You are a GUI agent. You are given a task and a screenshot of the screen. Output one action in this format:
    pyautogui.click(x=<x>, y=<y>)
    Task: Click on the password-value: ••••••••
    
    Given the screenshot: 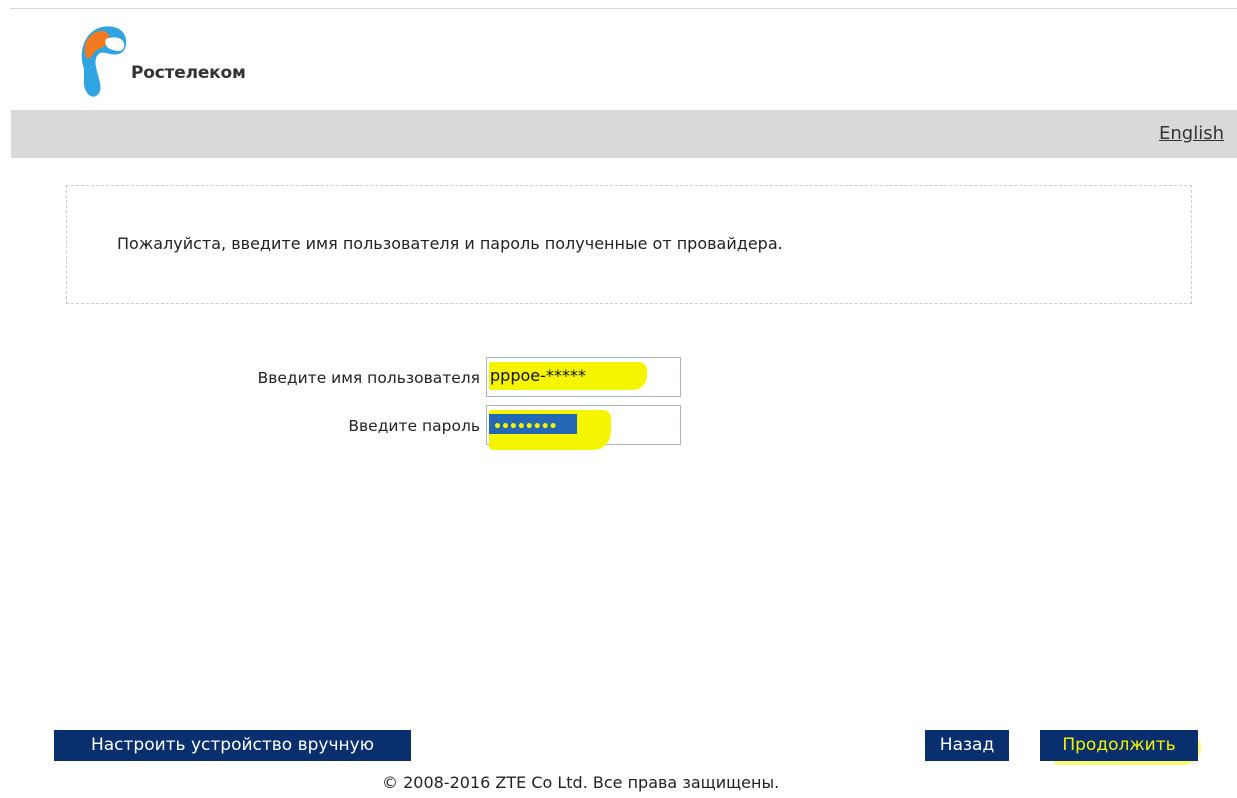 What is the action you would take?
    pyautogui.click(x=525, y=427)
    